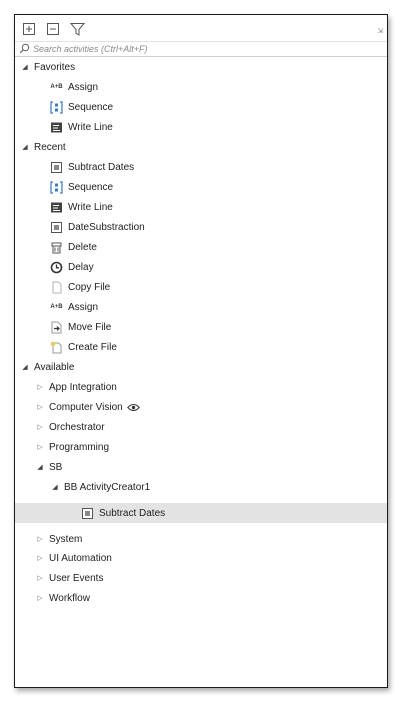  Describe the element at coordinates (90, 327) in the screenshot. I see `tree-item-label: Move File` at that location.